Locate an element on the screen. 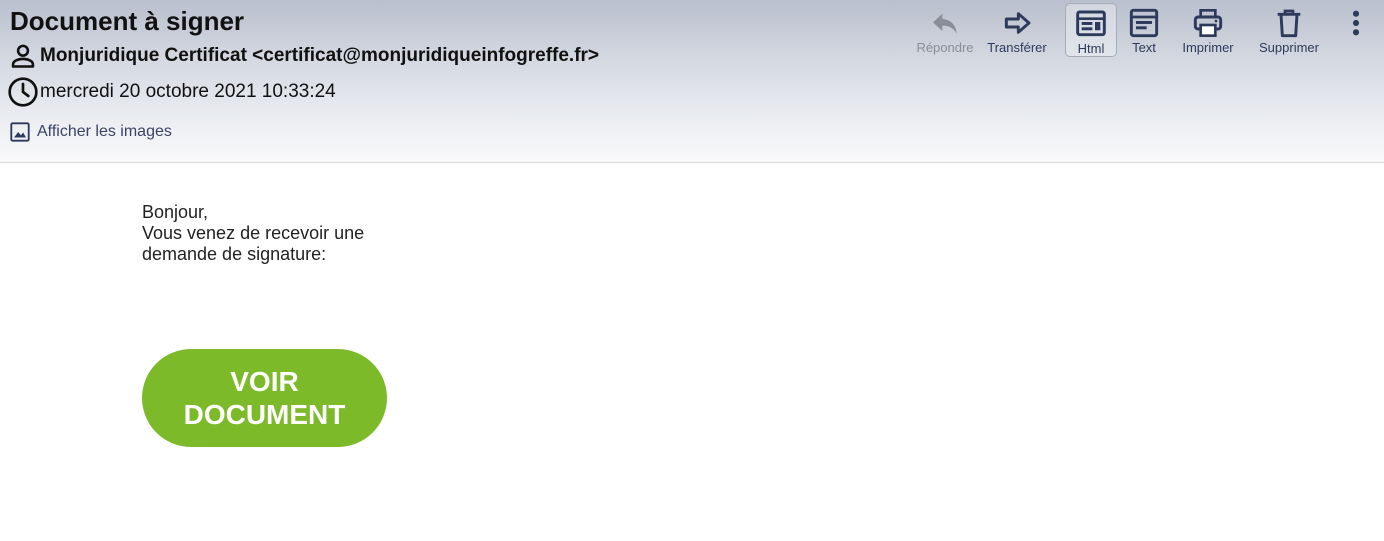 The image size is (1384, 541). body-line-1: Vous venez de recevoir une is located at coordinates (253, 233).